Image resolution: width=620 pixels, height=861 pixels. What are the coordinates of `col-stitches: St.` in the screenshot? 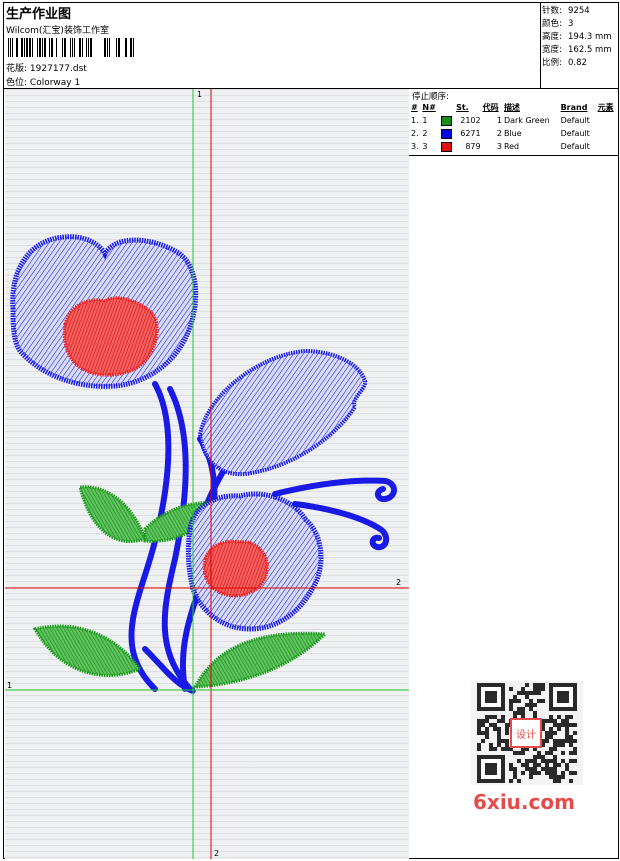 It's located at (462, 107).